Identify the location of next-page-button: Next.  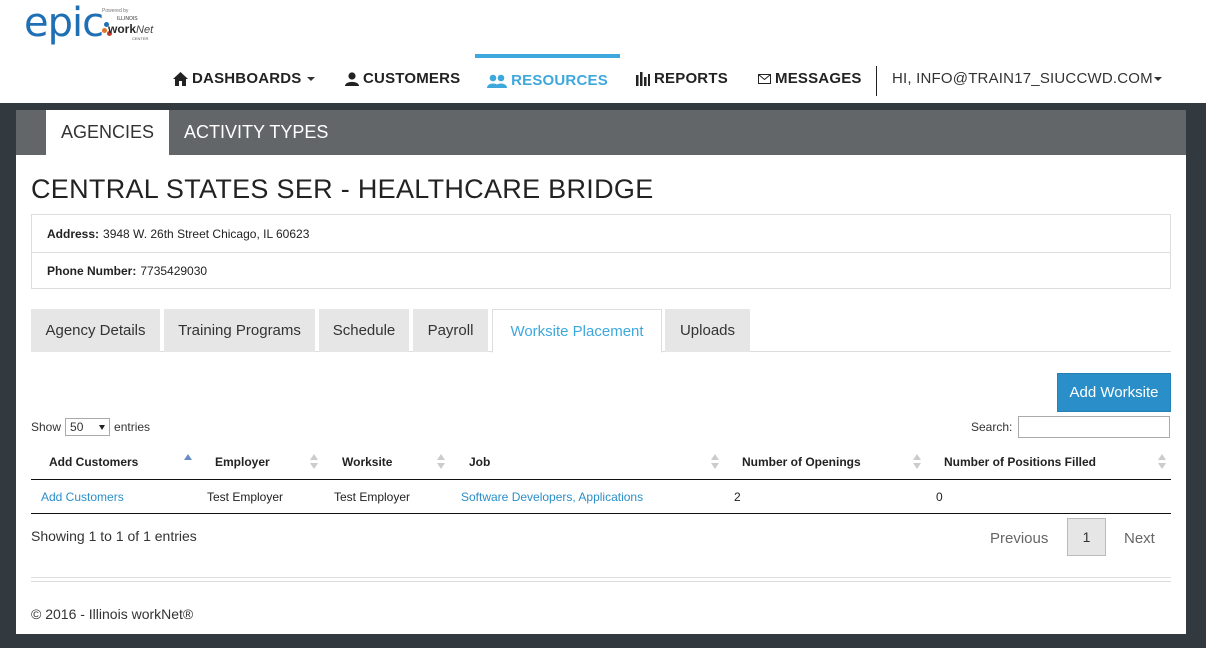
(1139, 538).